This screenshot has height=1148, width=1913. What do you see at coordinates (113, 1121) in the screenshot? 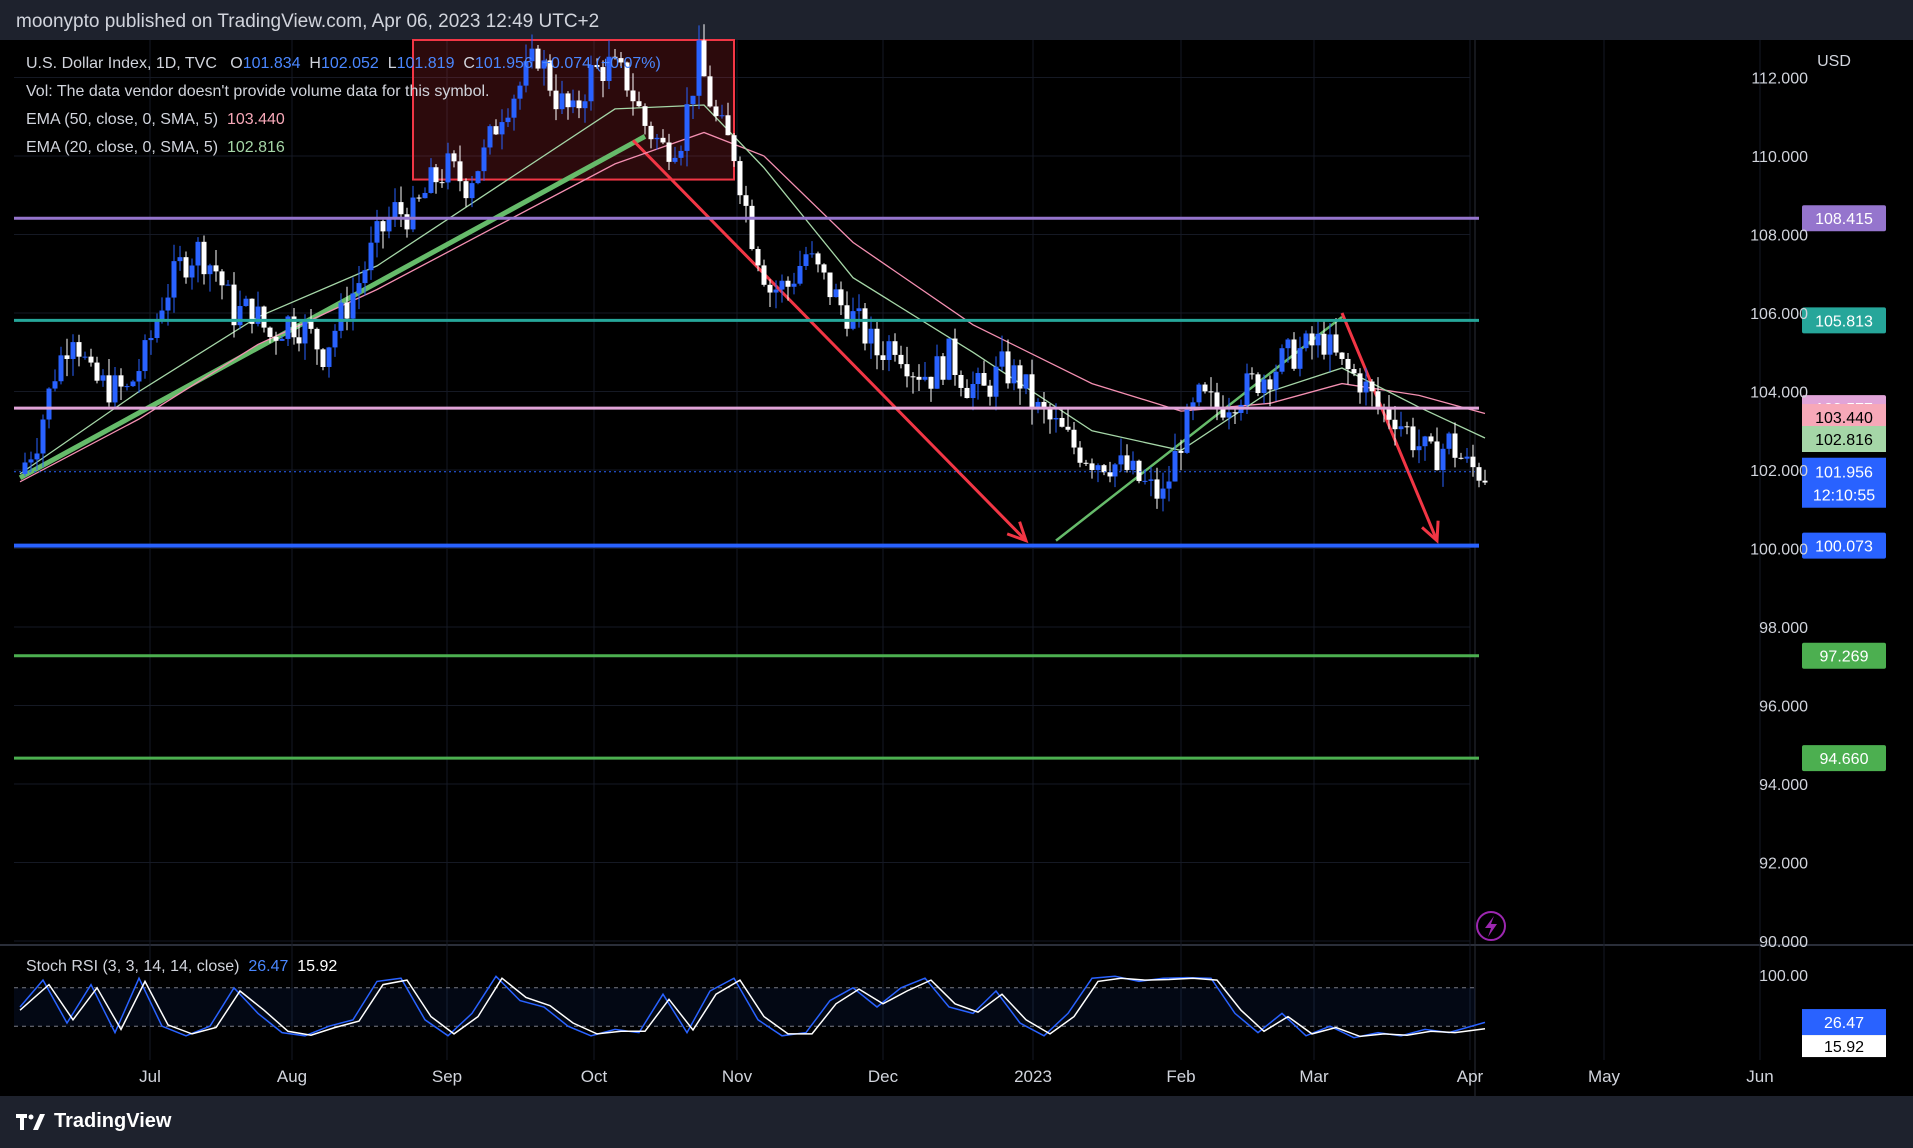
I see `tradingview-brand: TradingView` at bounding box center [113, 1121].